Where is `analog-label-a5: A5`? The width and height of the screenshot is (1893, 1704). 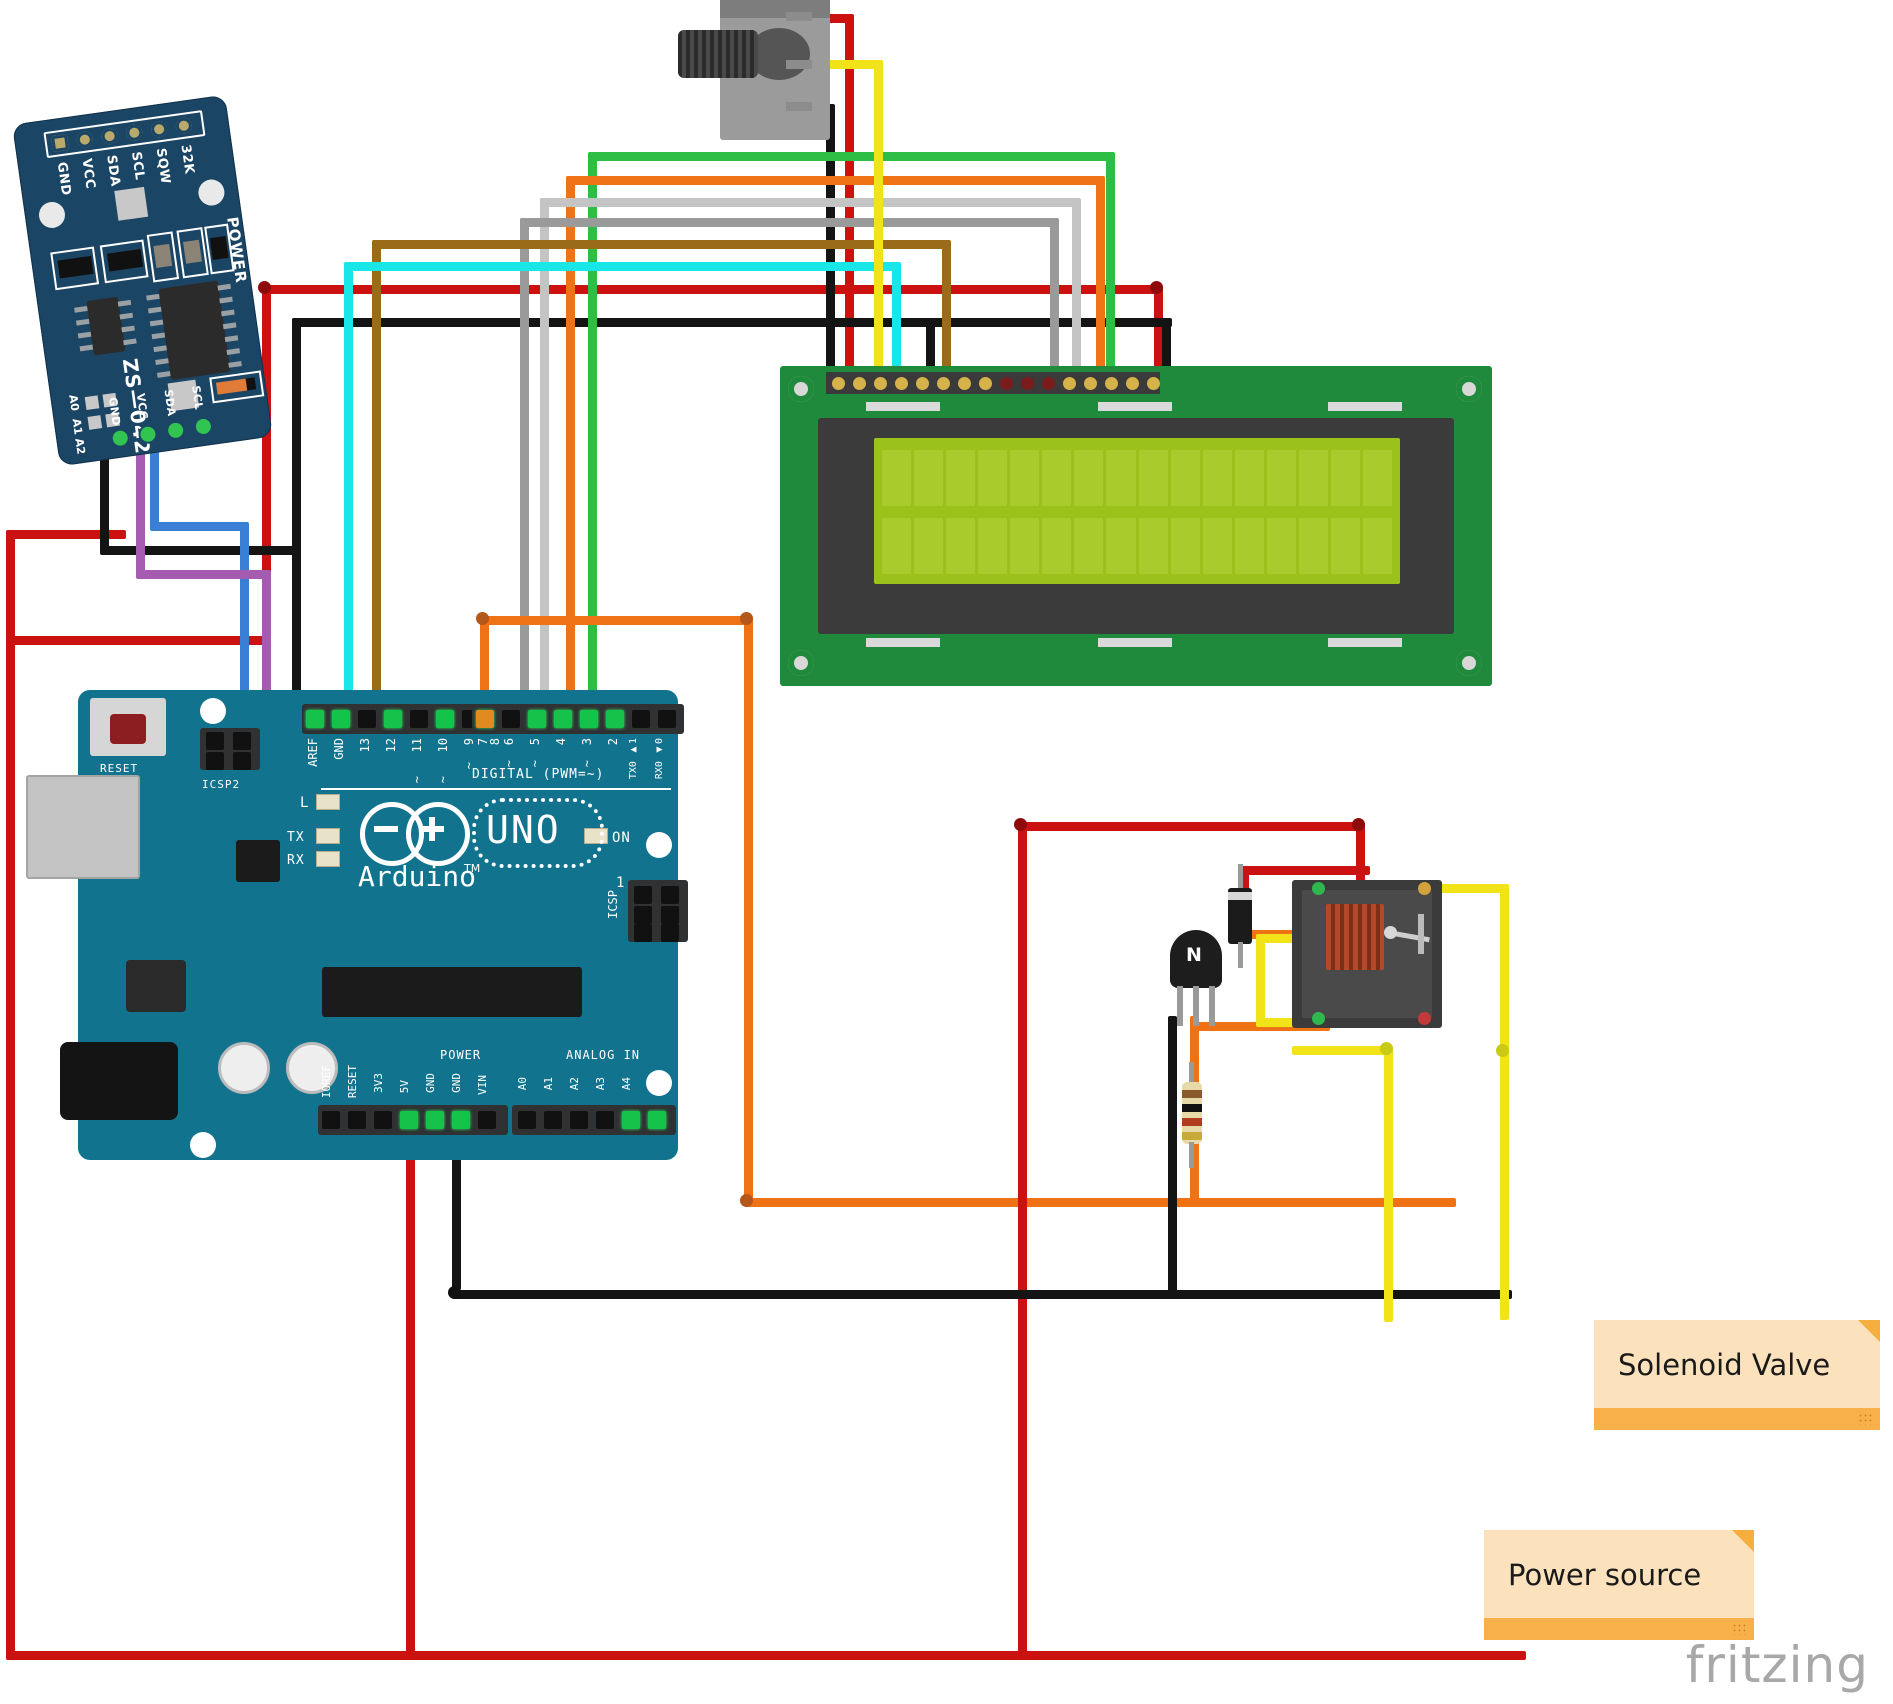 analog-label-a5: A5 is located at coordinates (652, 1084).